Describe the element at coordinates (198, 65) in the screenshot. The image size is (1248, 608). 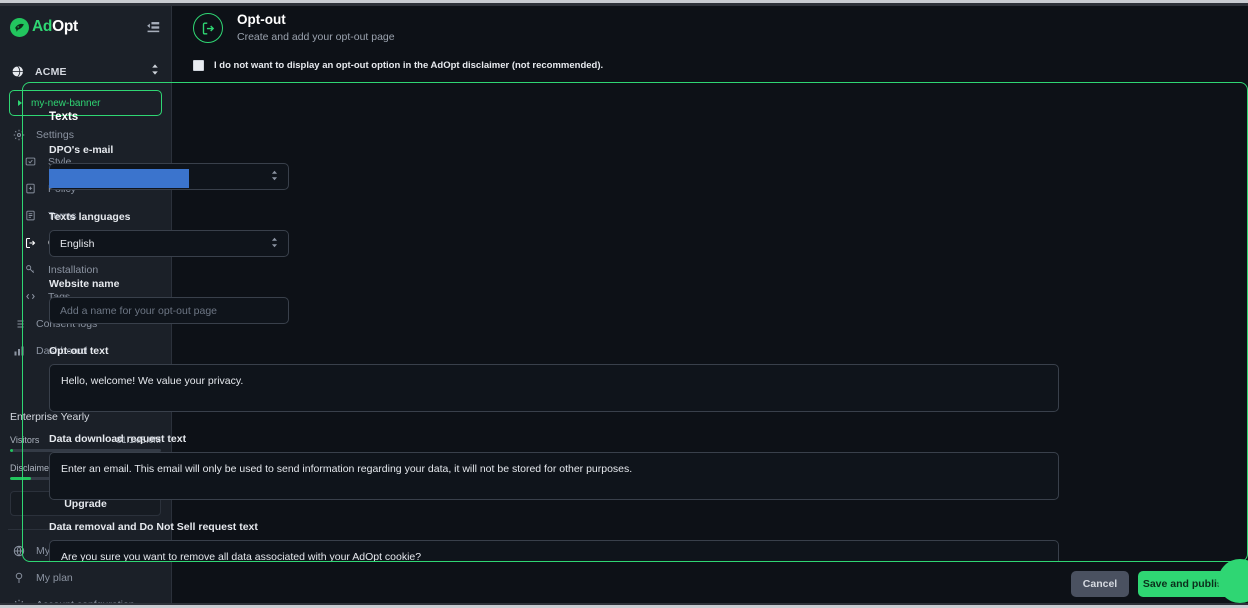
I see `disclaimer-checkbox` at that location.